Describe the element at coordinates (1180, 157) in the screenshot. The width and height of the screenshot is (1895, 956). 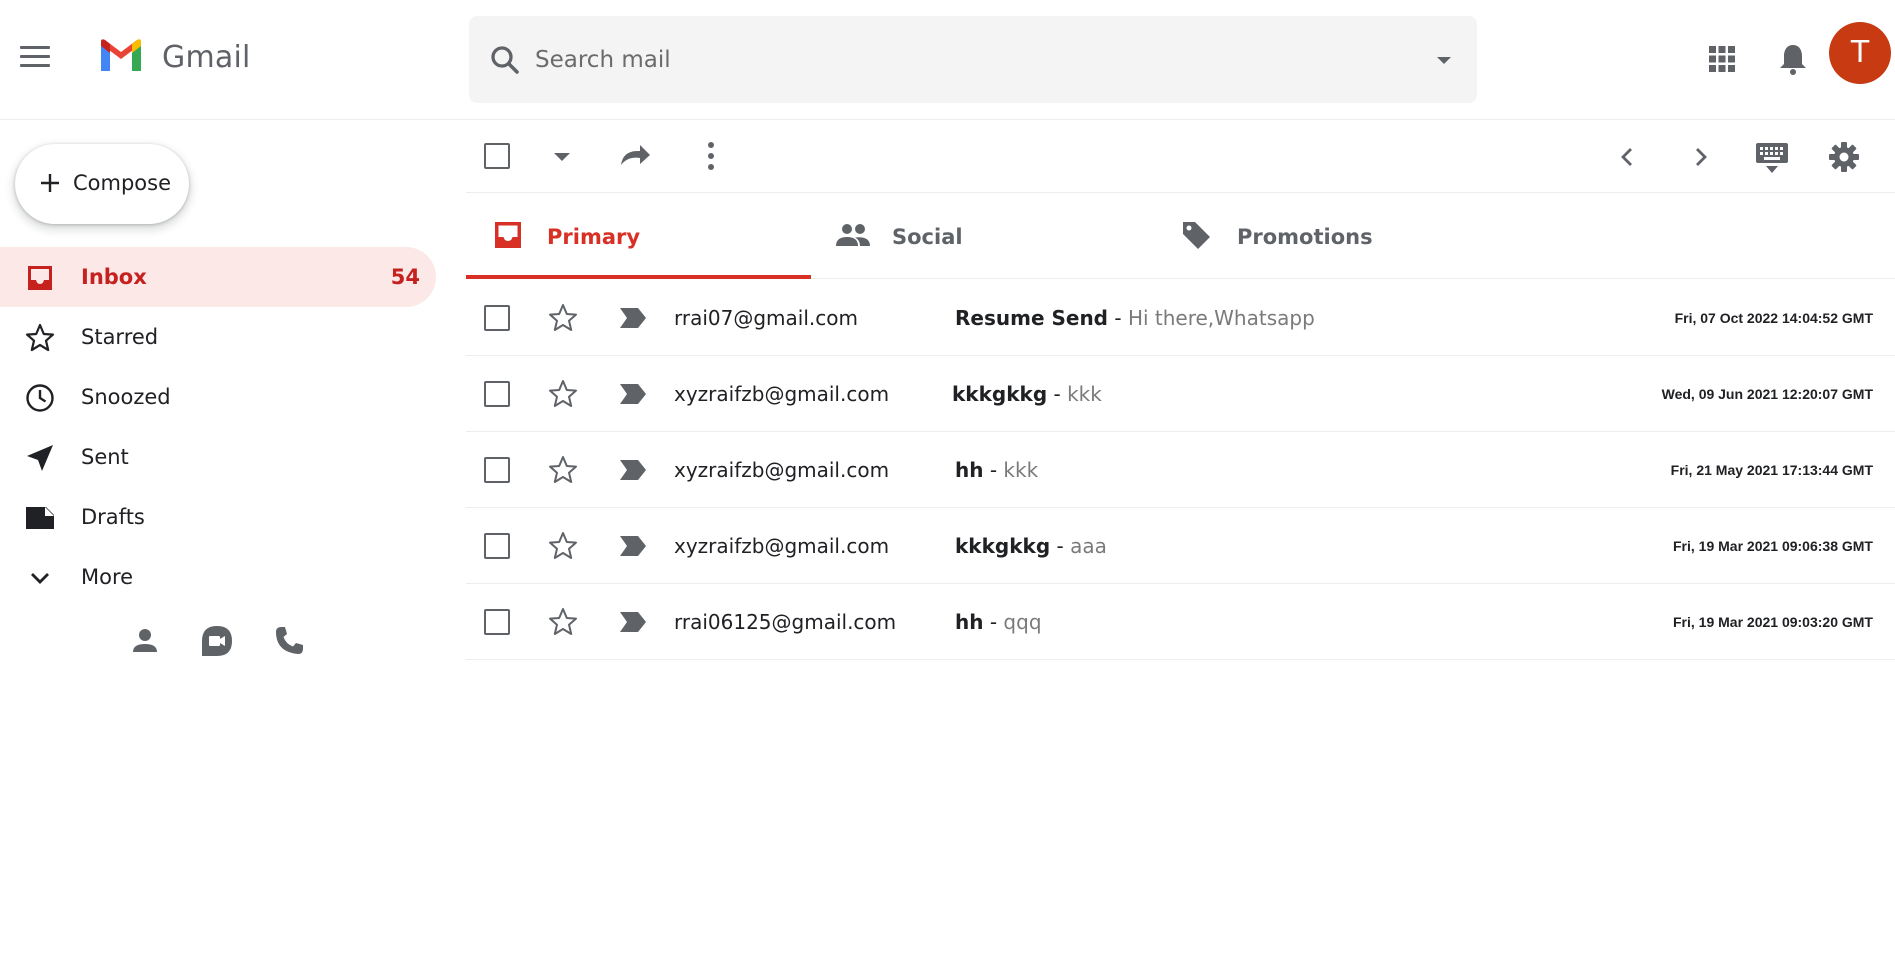
I see `mail-toolbar` at that location.